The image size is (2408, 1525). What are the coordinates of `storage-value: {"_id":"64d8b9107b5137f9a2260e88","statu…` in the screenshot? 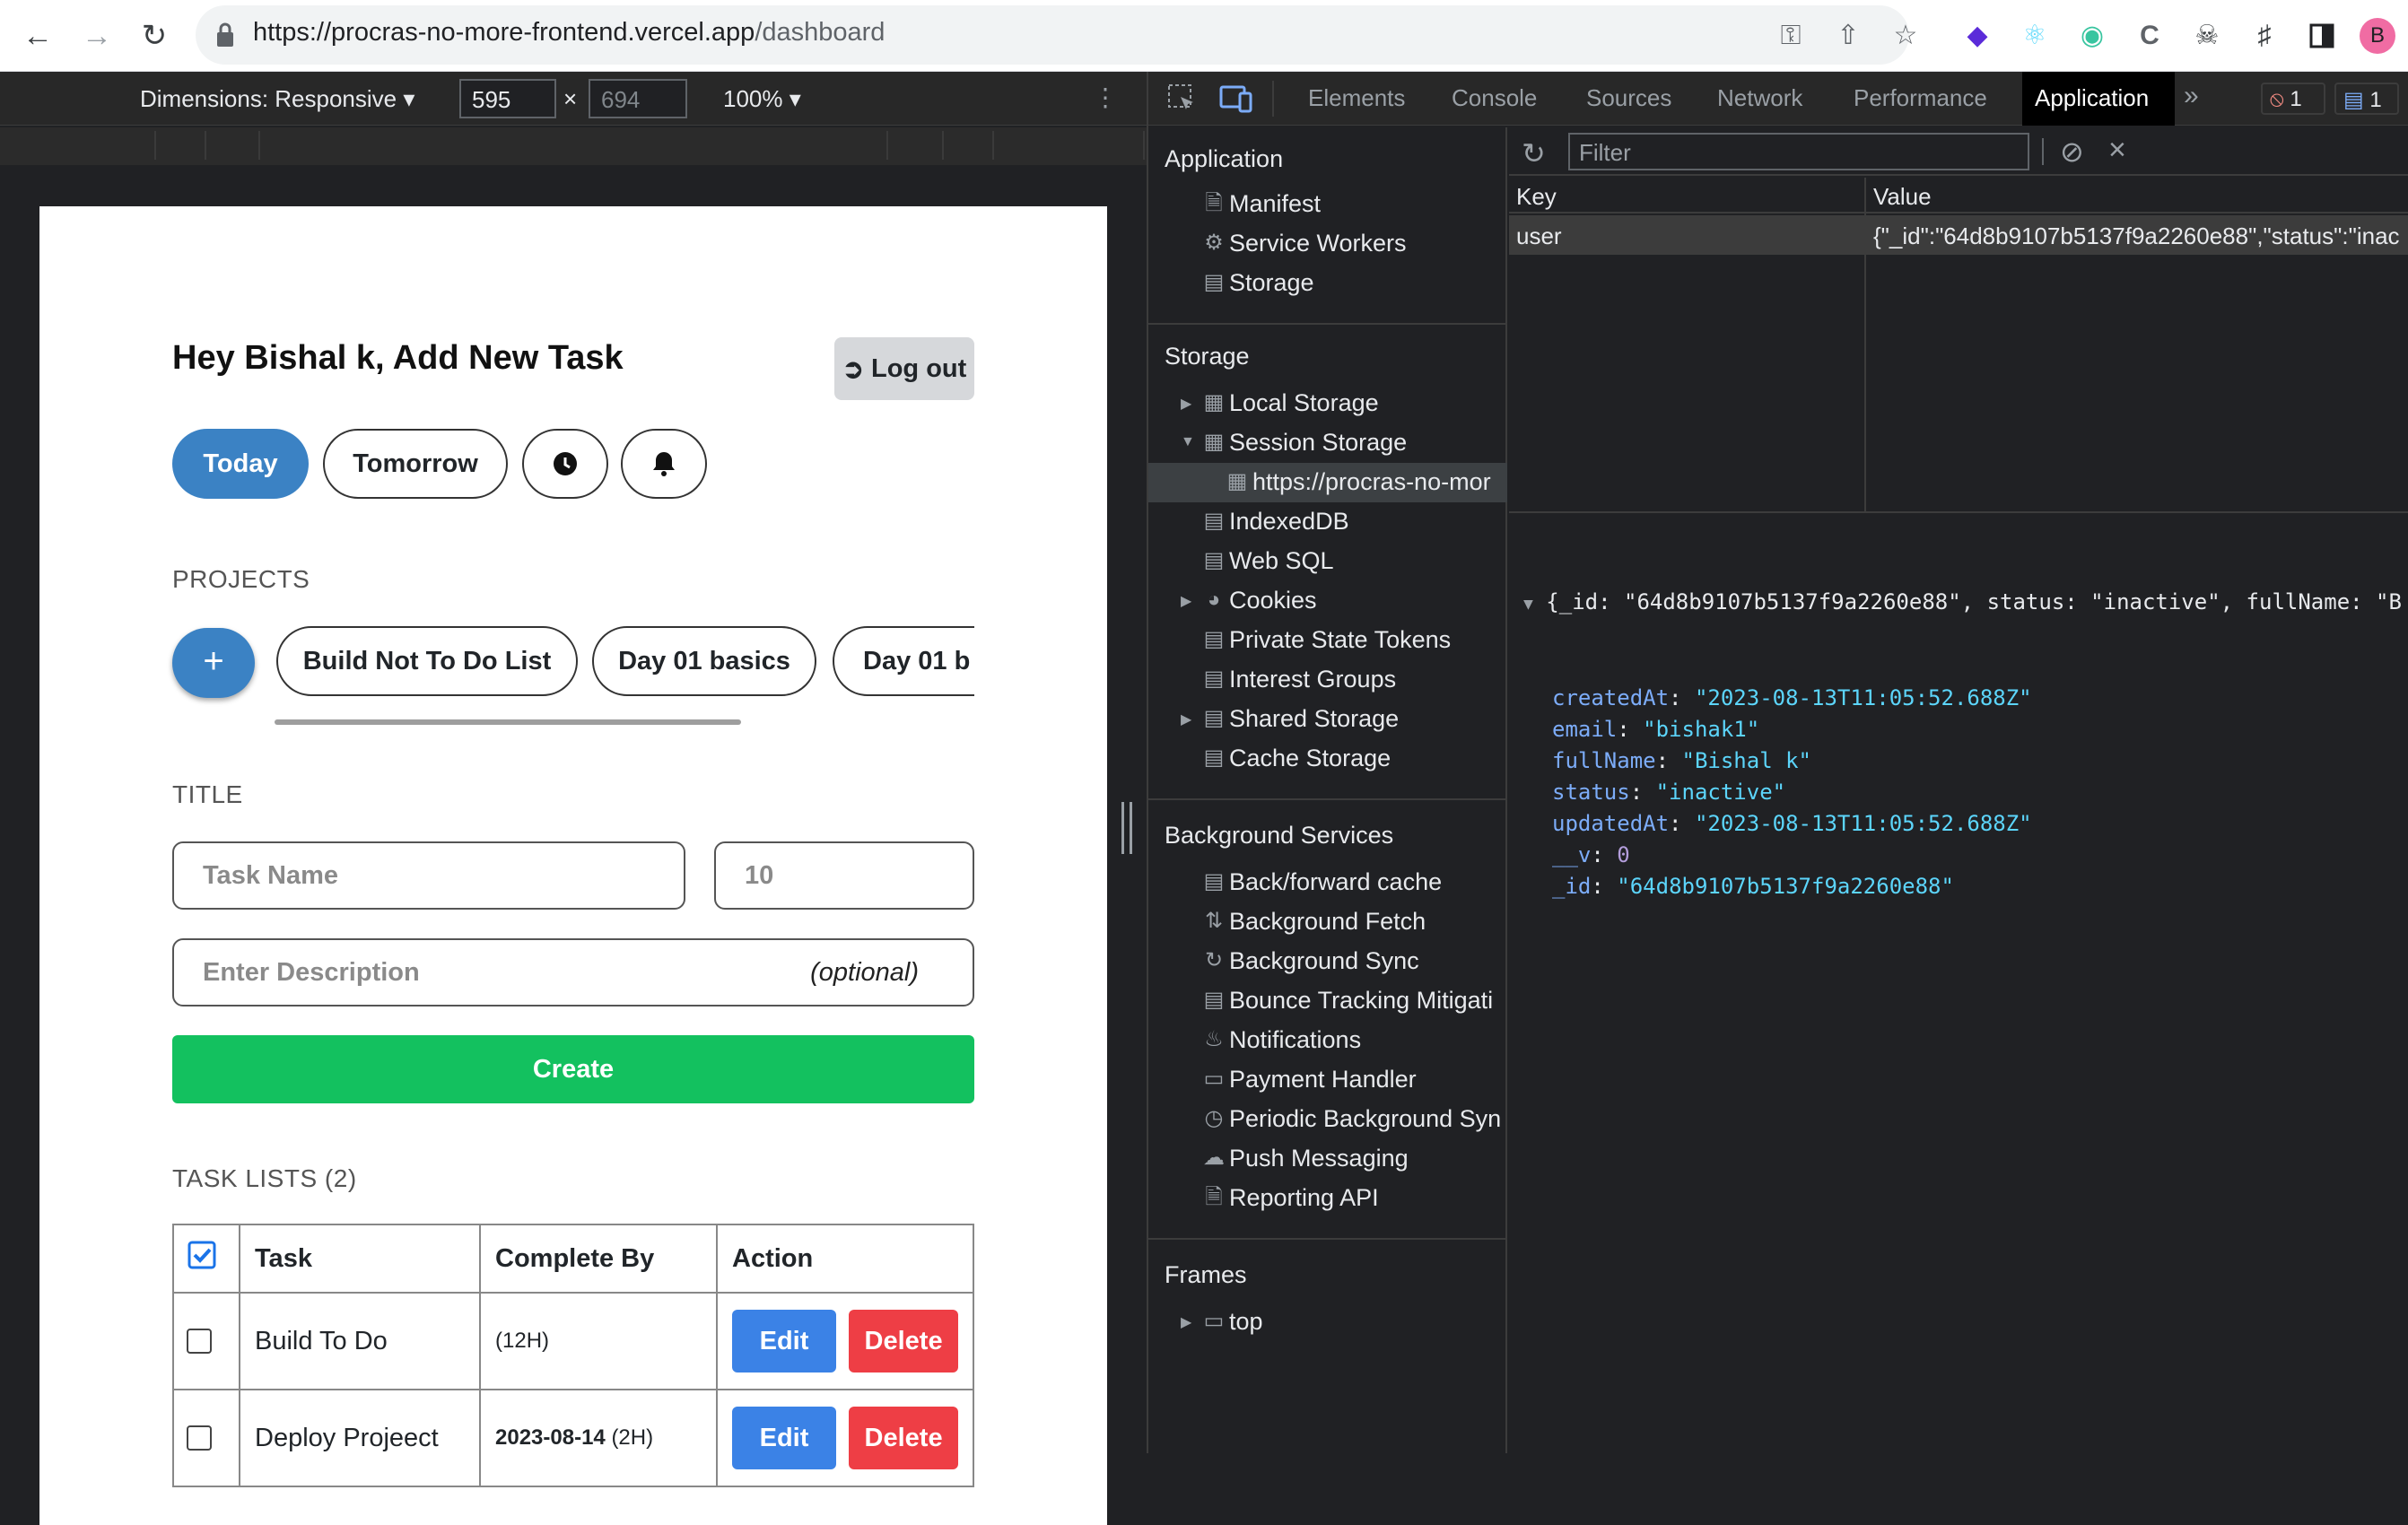 It's located at (2140, 236).